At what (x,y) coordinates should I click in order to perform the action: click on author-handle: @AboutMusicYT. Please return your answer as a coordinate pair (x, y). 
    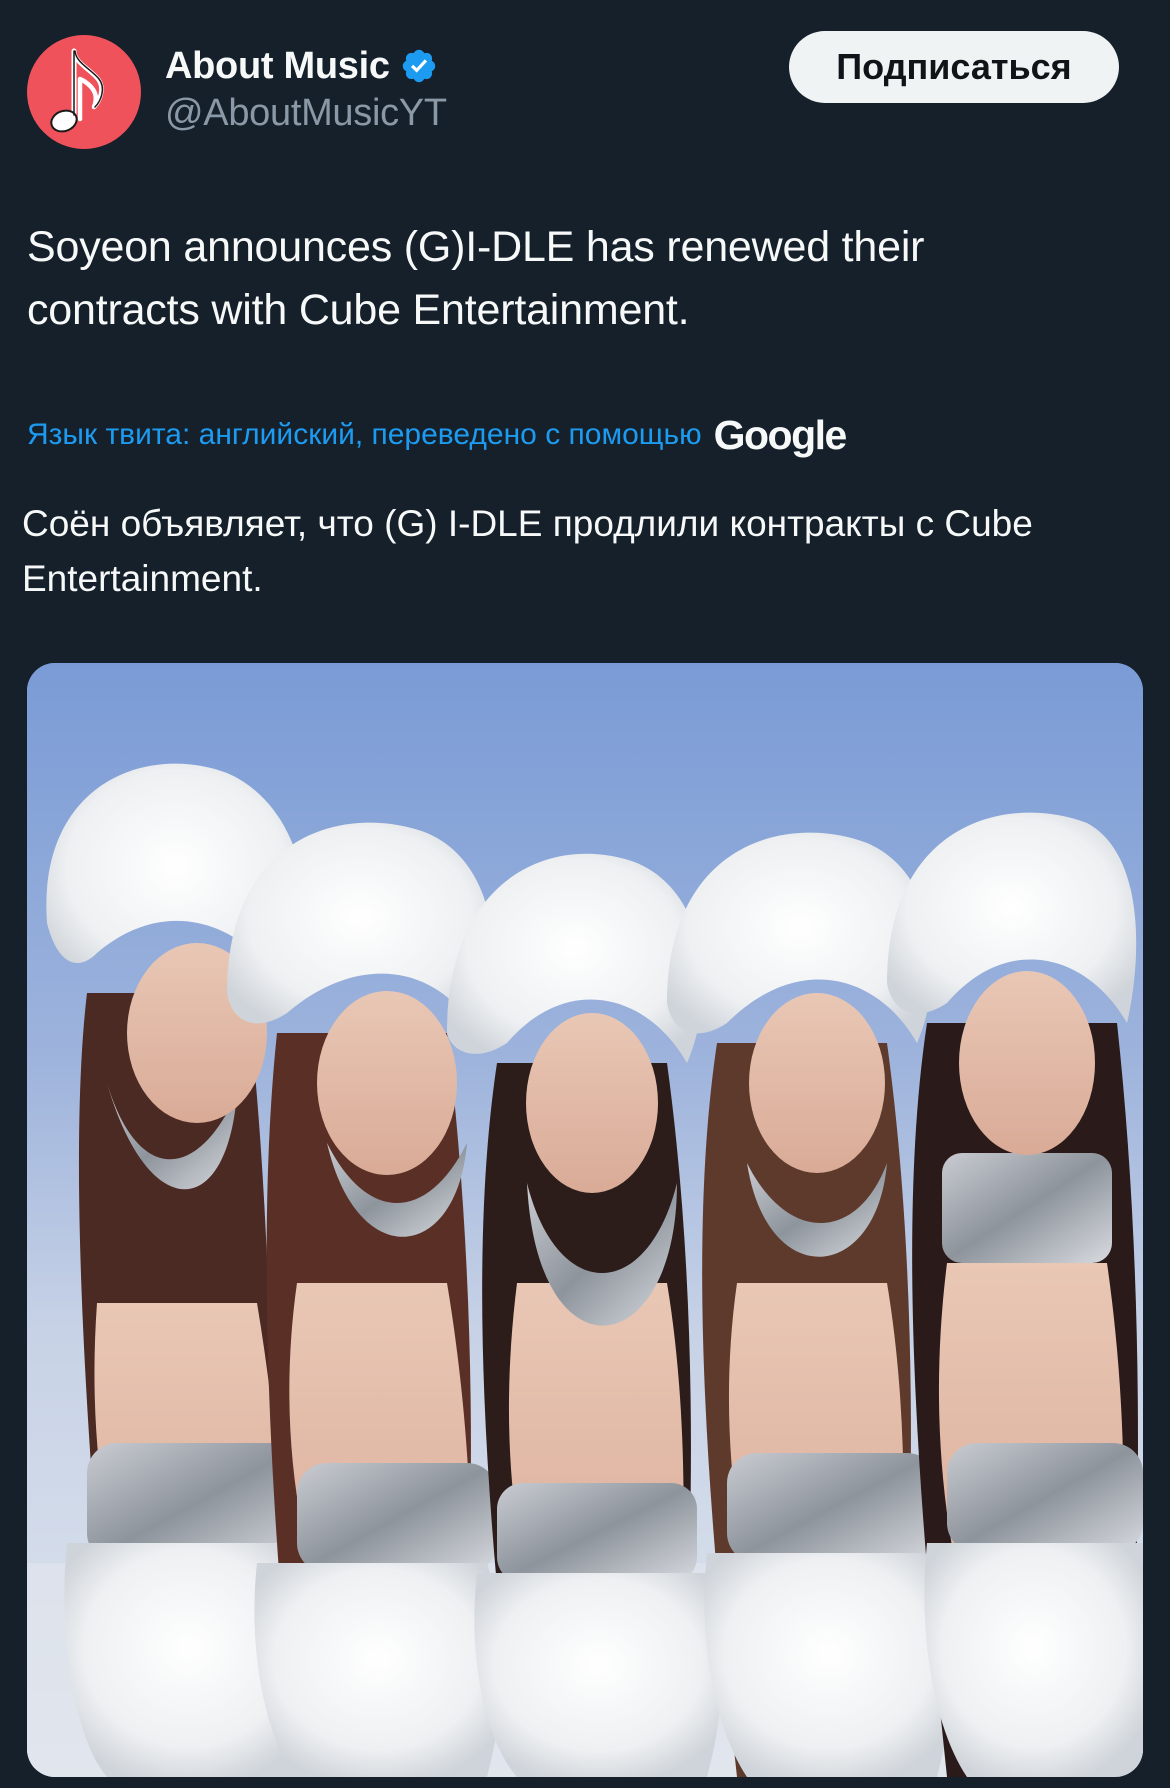
    Looking at the image, I should click on (306, 113).